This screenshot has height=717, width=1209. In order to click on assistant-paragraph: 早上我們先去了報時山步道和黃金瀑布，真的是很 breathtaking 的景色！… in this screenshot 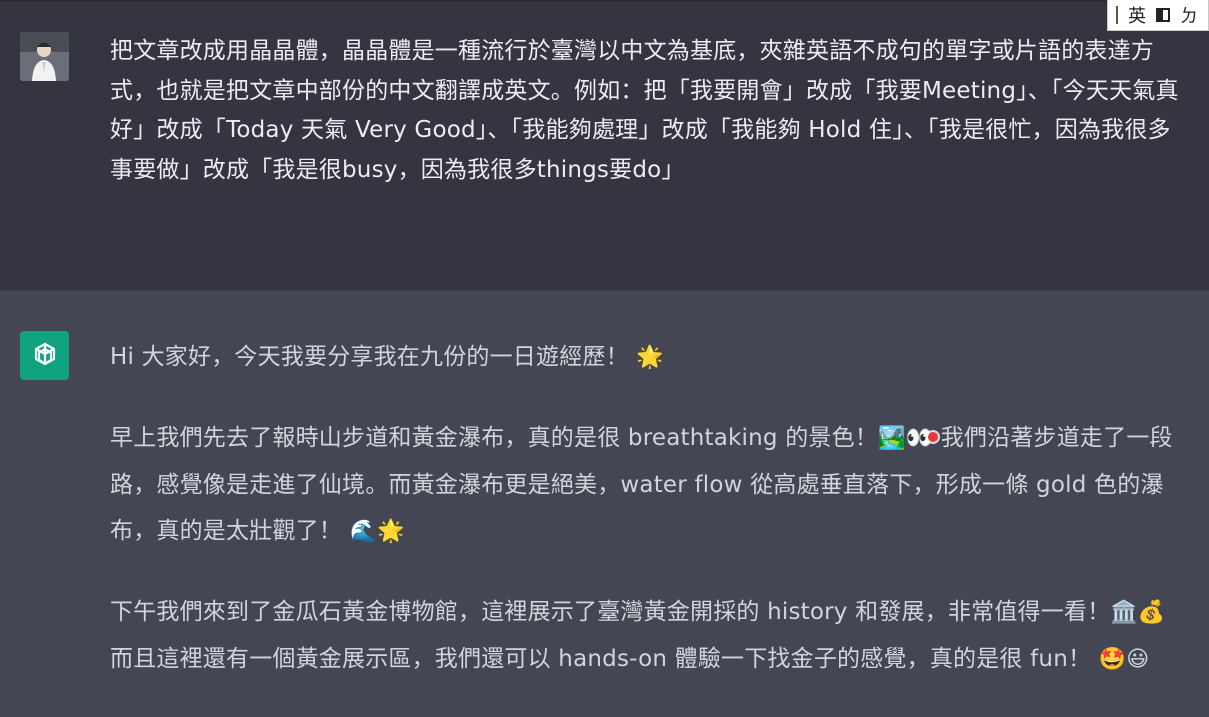, I will do `click(641, 484)`.